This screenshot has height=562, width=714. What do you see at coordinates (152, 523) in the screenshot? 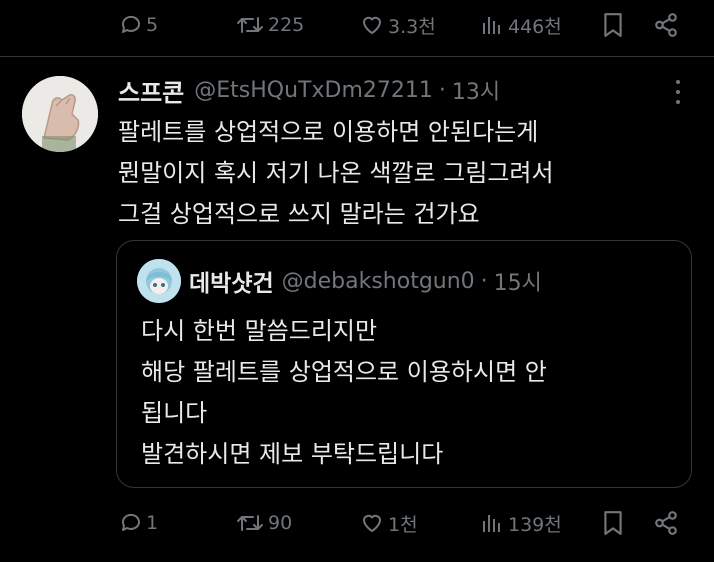
I see `reply-count: 1` at bounding box center [152, 523].